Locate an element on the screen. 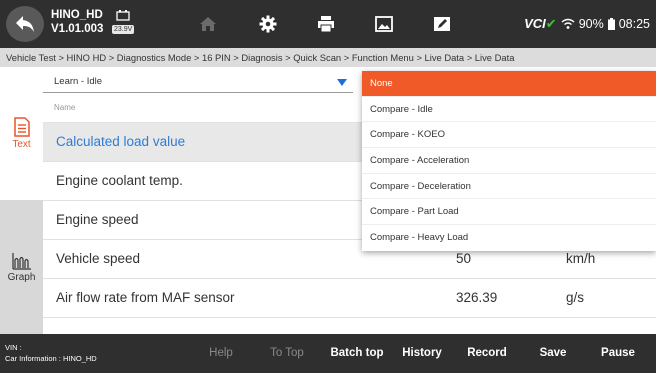  vci-status: VCI✔ is located at coordinates (540, 23).